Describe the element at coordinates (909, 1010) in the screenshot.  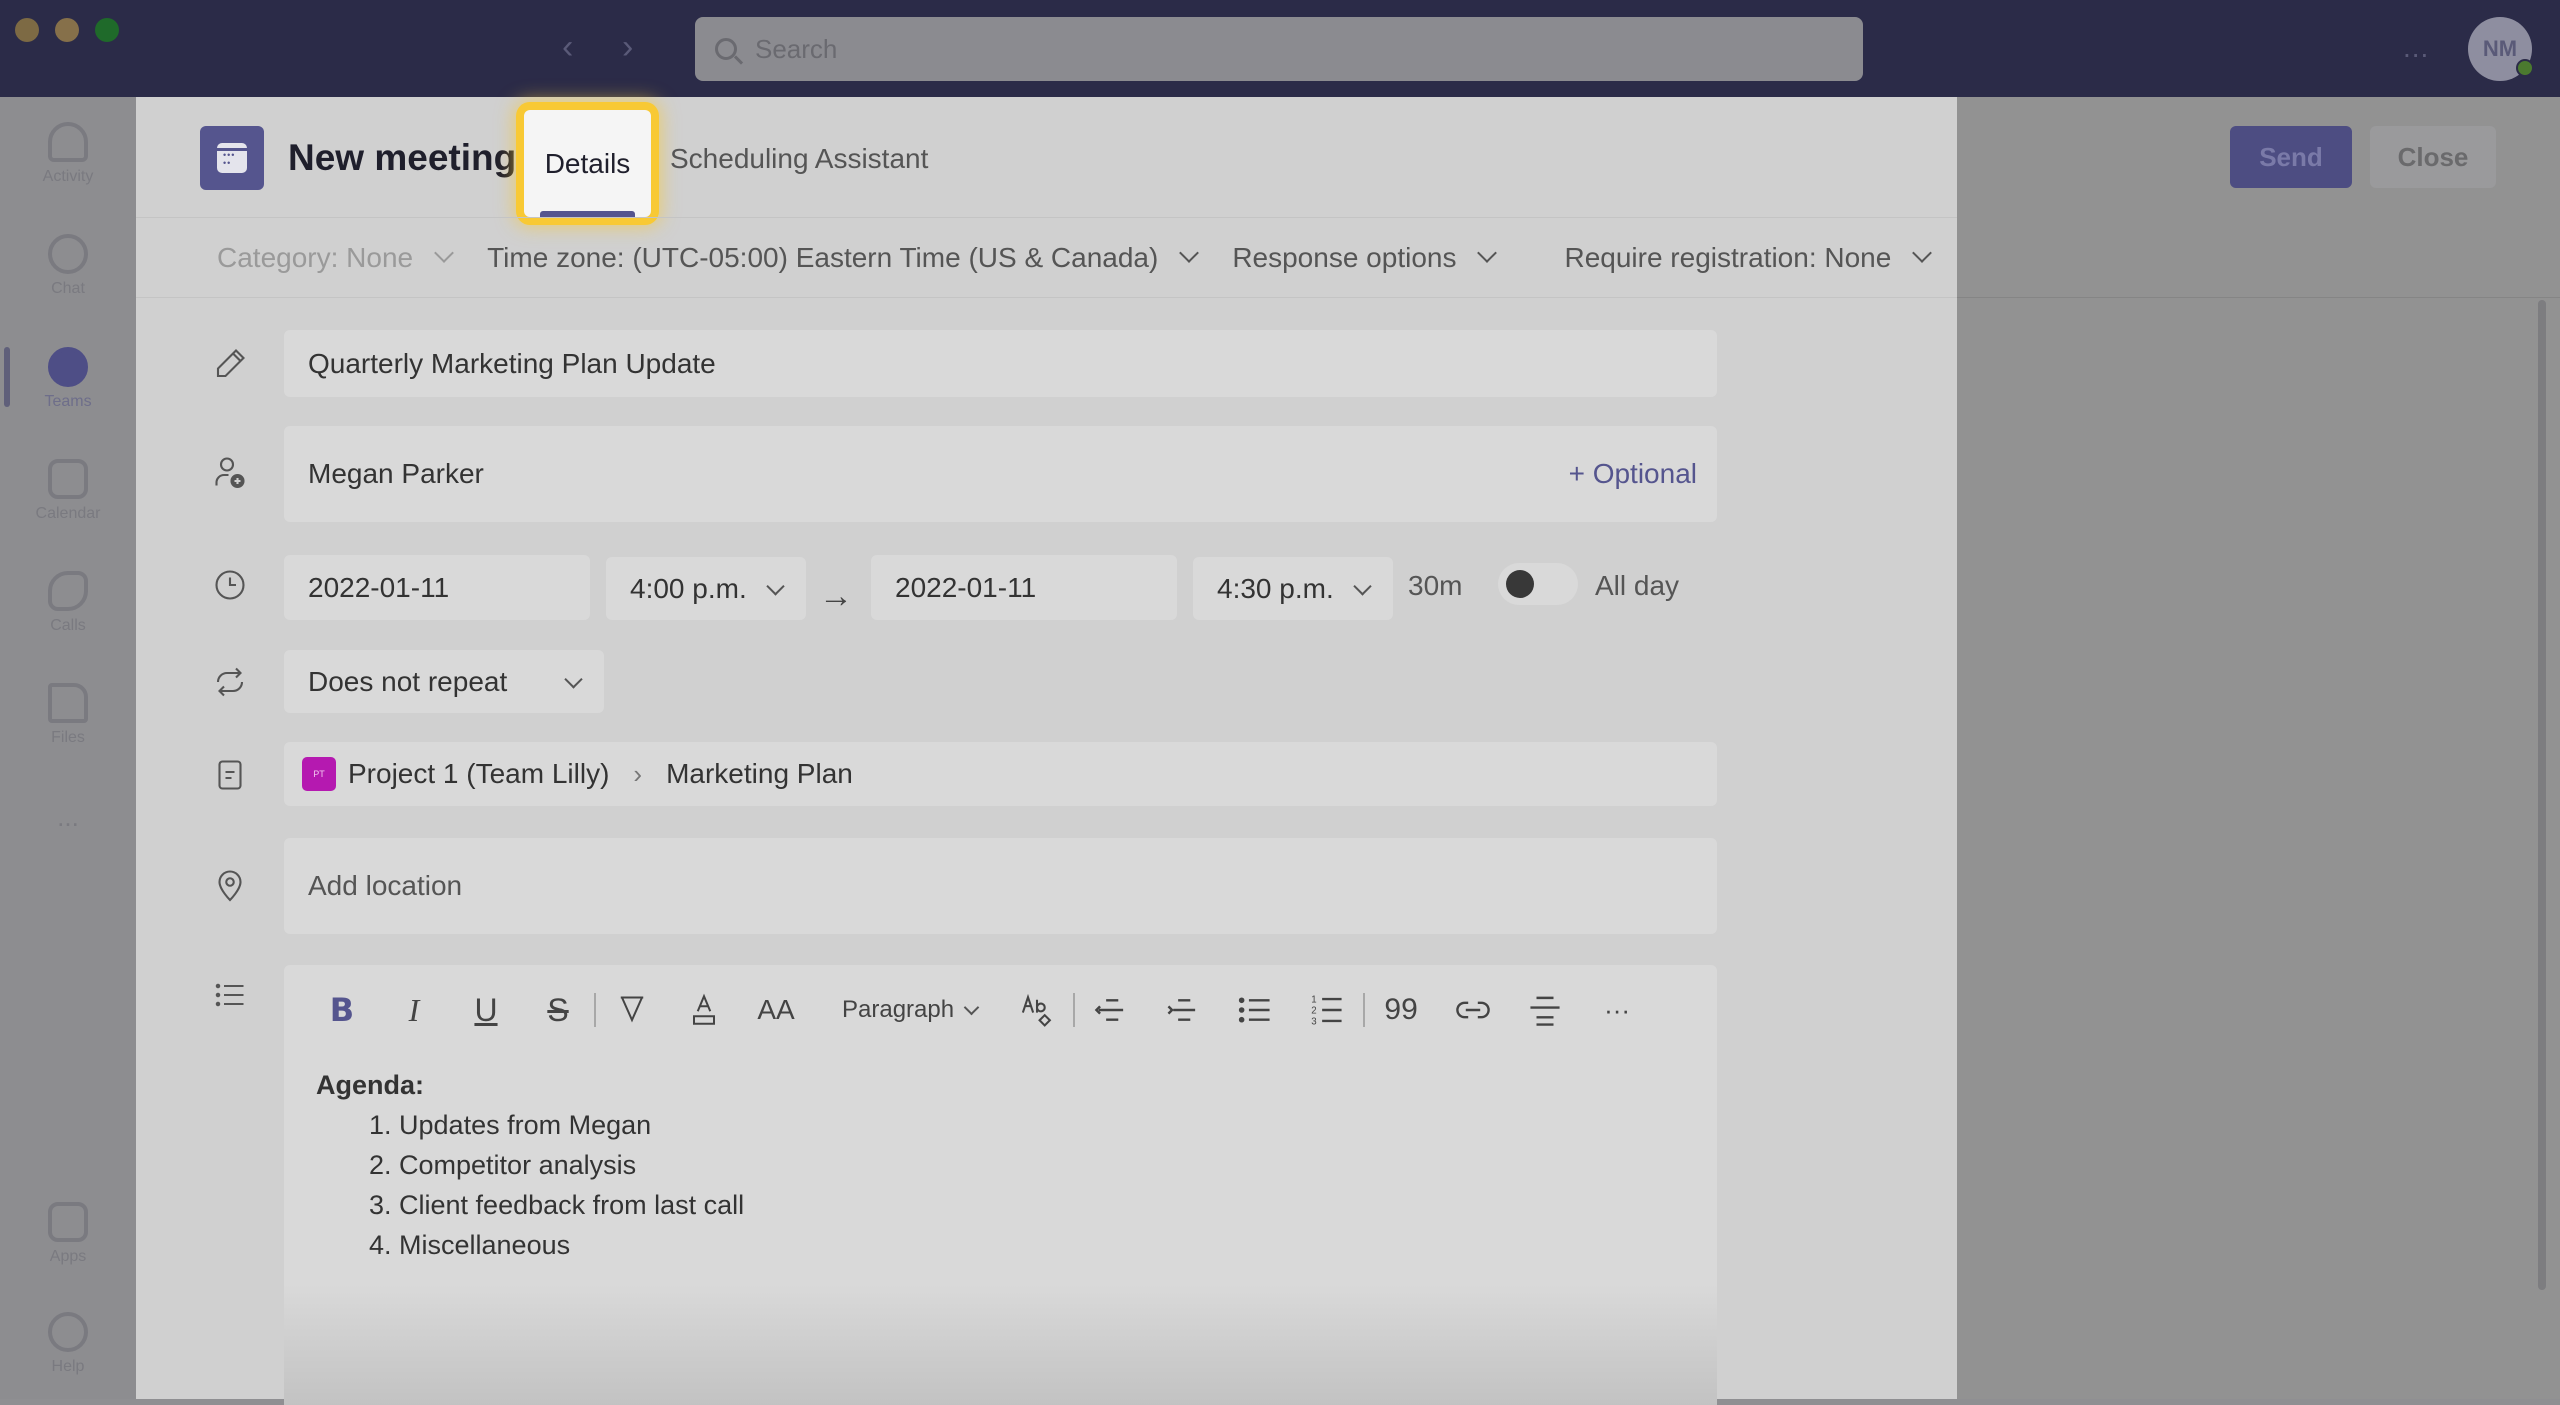
I see `paragraph-style-dropdown: Paragraph` at that location.